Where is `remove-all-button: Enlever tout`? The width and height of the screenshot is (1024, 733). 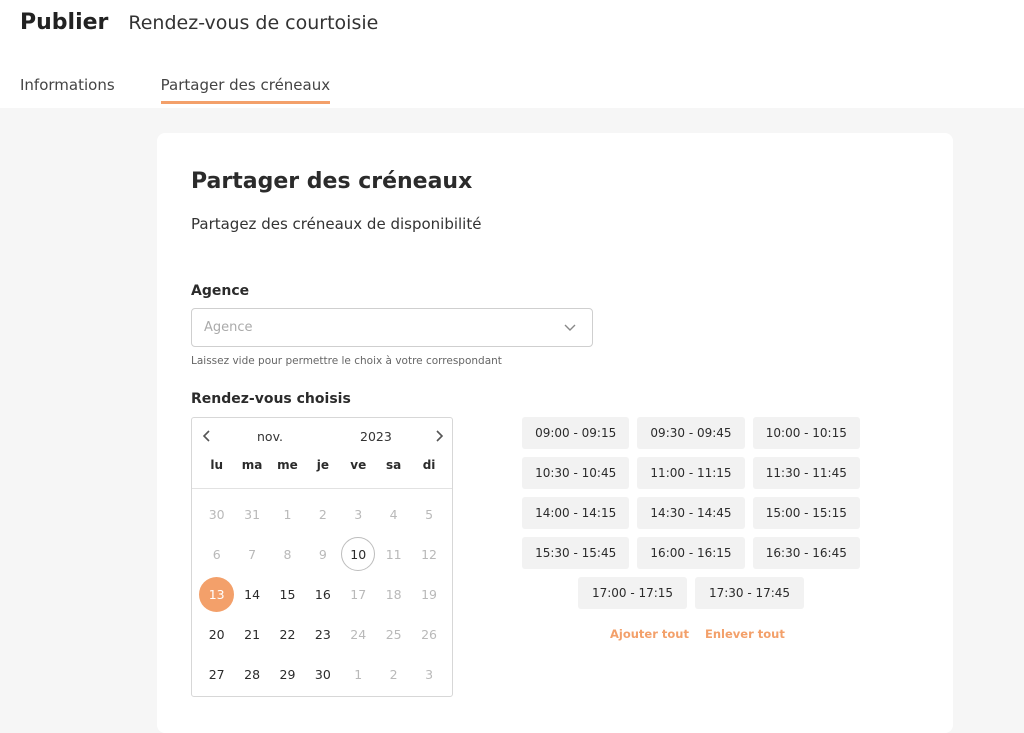 remove-all-button: Enlever tout is located at coordinates (745, 634).